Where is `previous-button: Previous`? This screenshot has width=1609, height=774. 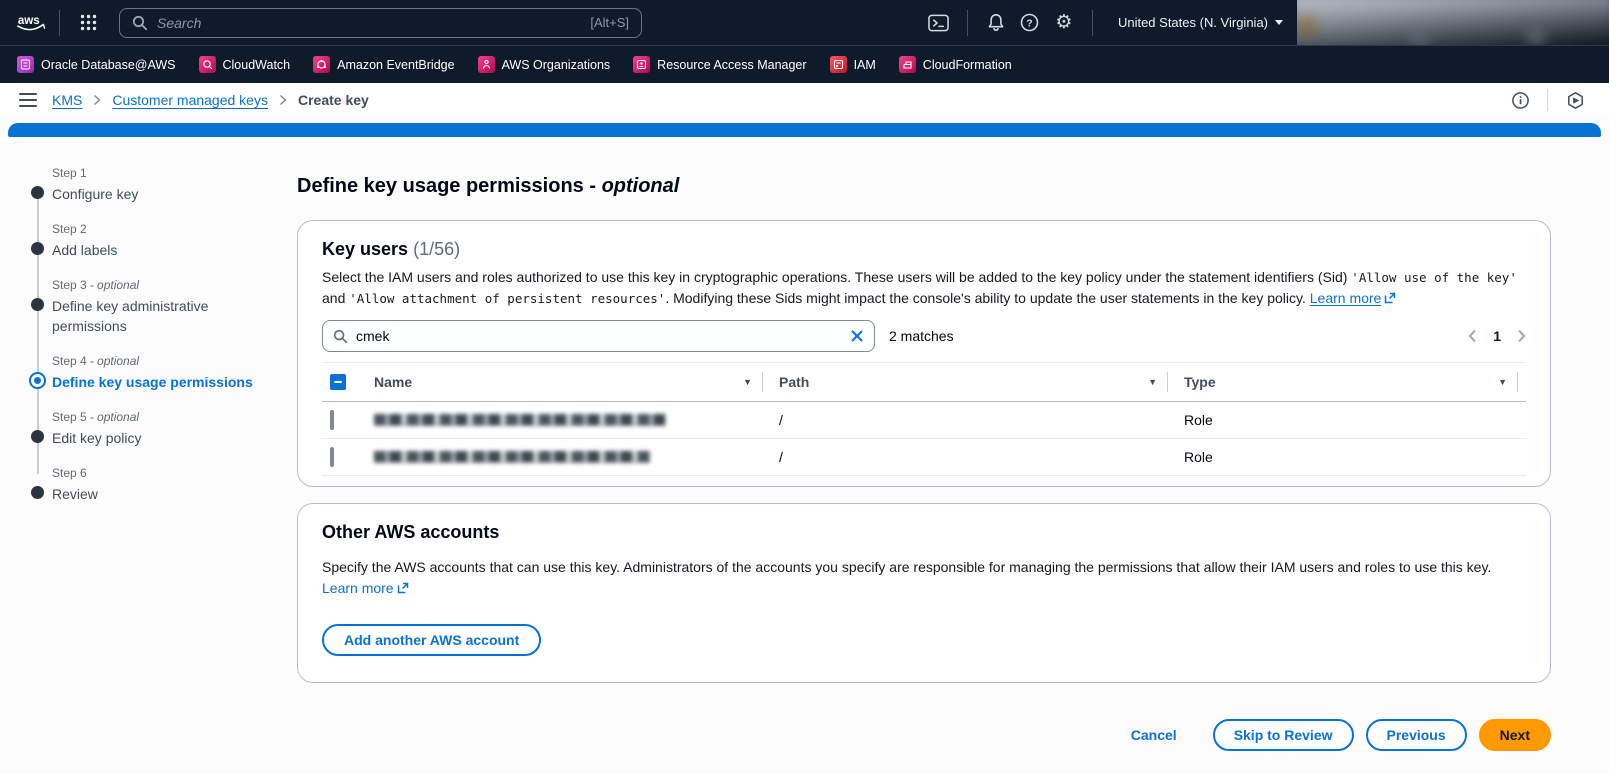 previous-button: Previous is located at coordinates (1416, 735).